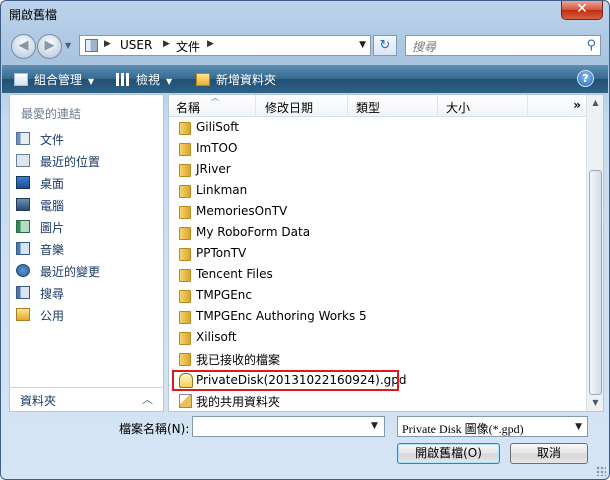  Describe the element at coordinates (378, 233) in the screenshot. I see `list-item: My RoboForm Data` at that location.